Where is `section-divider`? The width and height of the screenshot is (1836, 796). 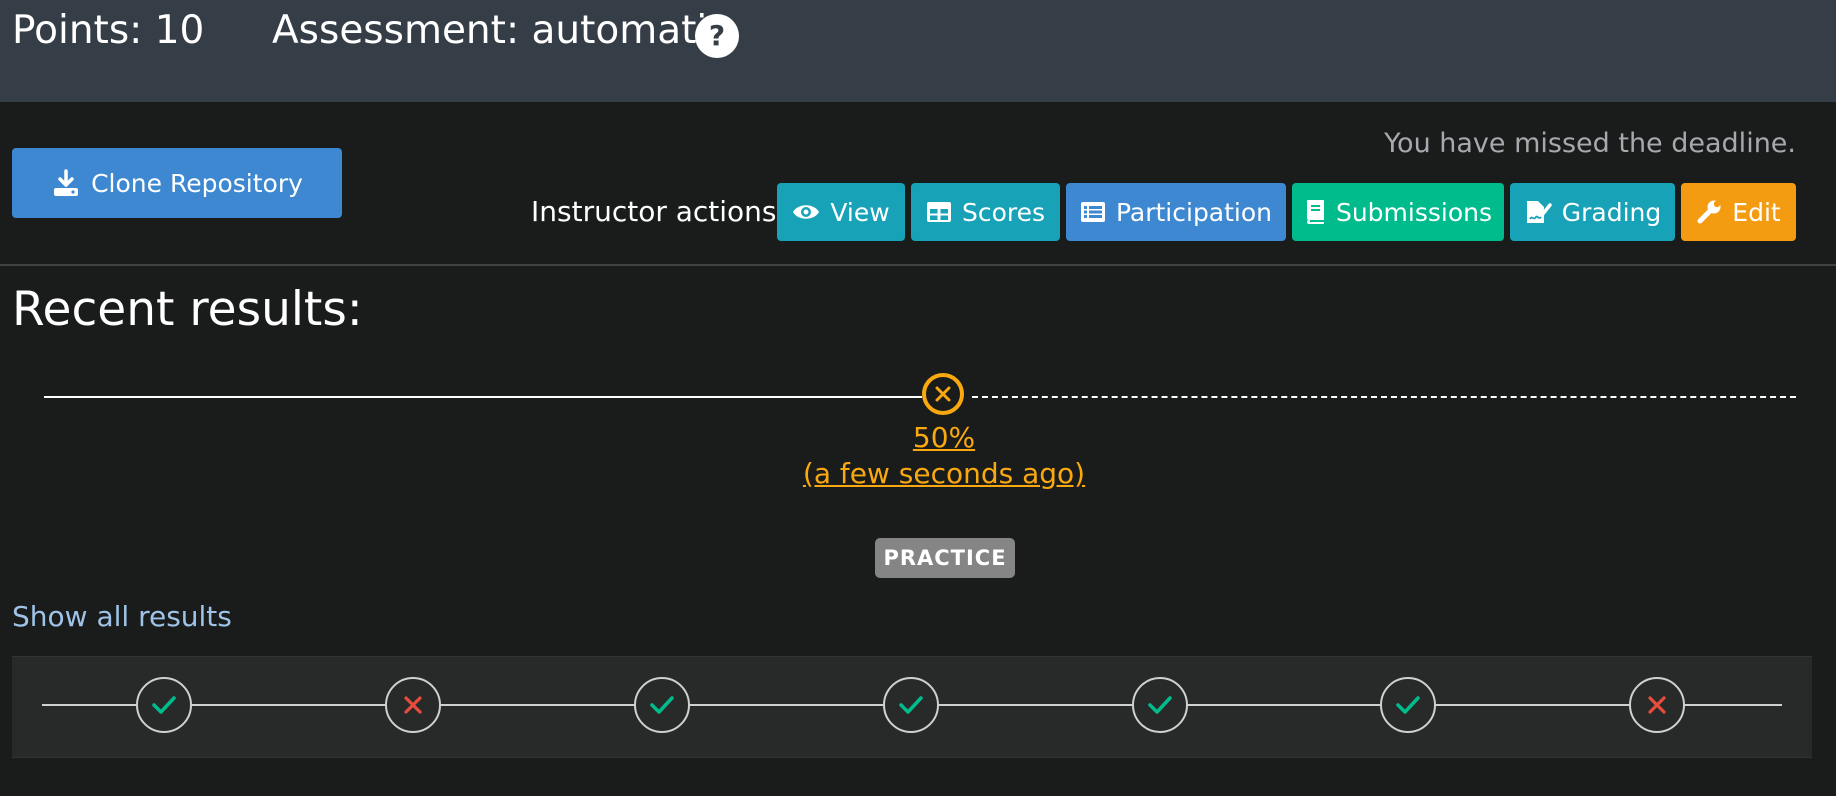 section-divider is located at coordinates (918, 265).